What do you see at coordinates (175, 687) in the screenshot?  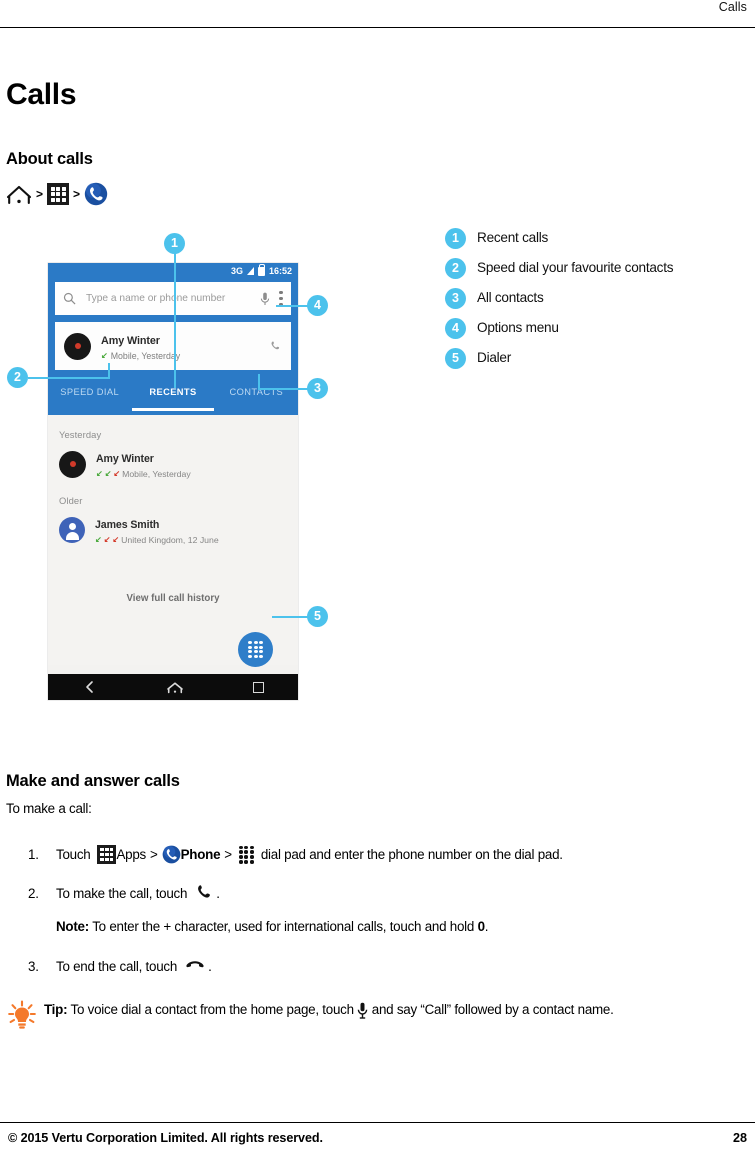 I see `home-outline-icon` at bounding box center [175, 687].